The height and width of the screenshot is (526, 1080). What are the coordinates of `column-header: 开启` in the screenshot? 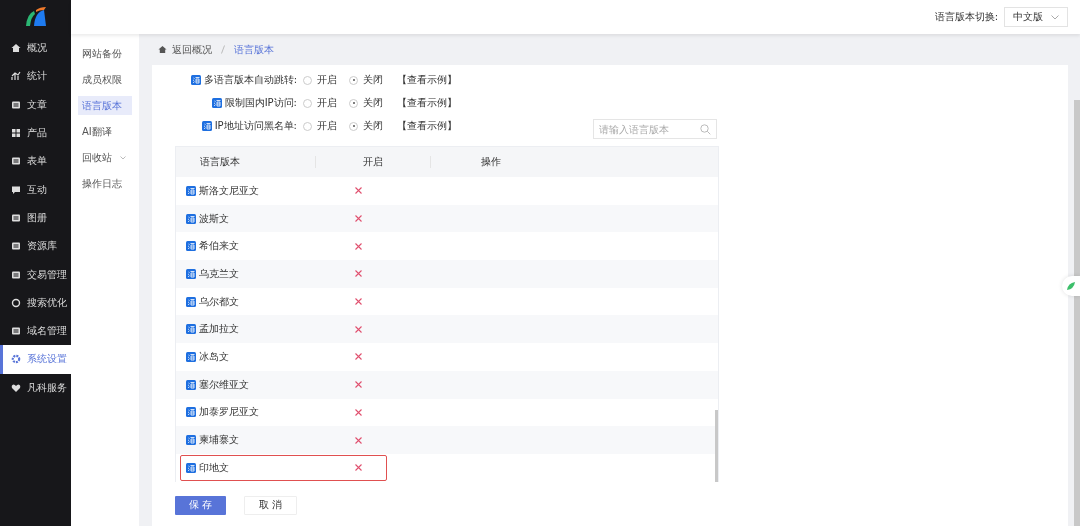 It's located at (373, 162).